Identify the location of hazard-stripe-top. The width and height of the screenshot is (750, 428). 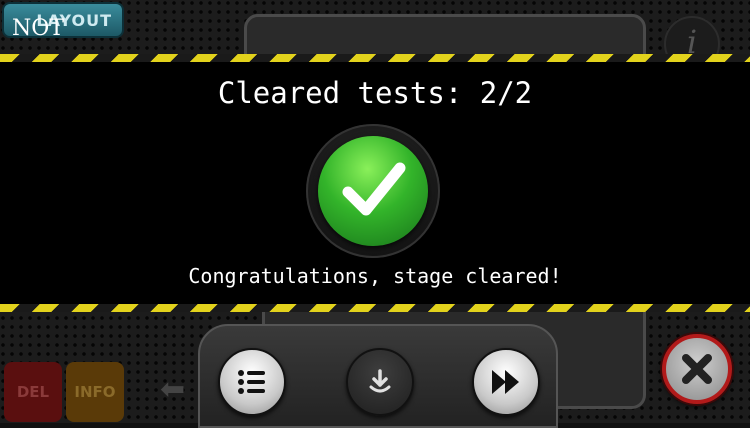
(375, 58).